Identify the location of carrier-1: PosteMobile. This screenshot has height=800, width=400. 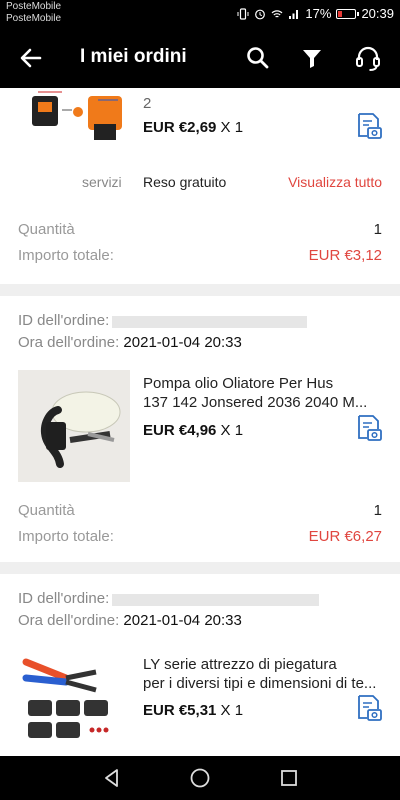
(34, 6).